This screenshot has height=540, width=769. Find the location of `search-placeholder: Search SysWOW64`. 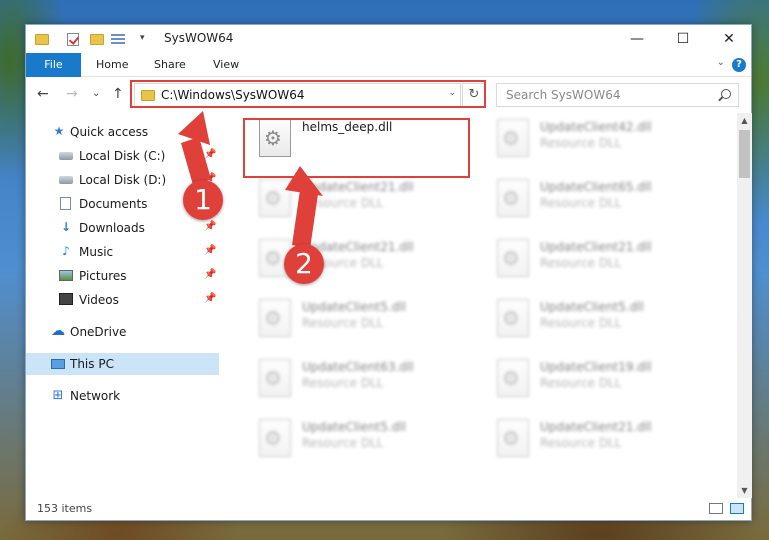

search-placeholder: Search SysWOW64 is located at coordinates (563, 95).